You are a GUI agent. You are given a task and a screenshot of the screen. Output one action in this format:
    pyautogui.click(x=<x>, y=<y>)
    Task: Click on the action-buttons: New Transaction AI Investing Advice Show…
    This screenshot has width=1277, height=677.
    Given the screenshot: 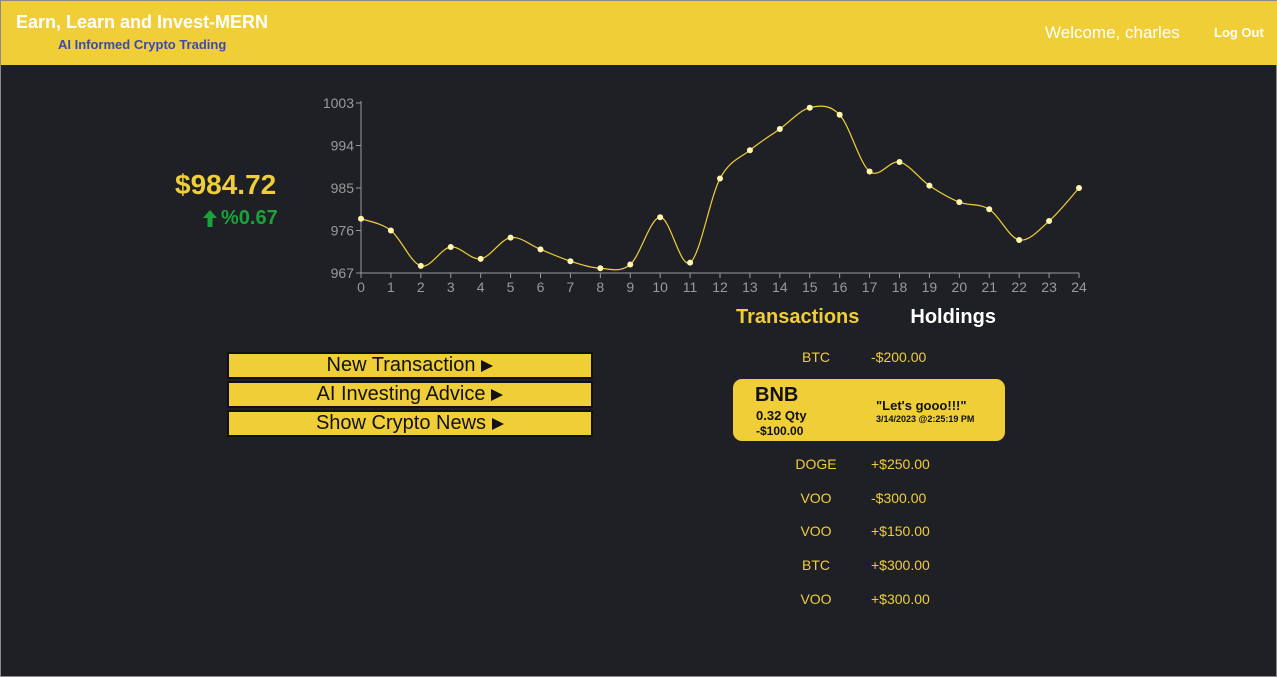 What is the action you would take?
    pyautogui.click(x=410, y=395)
    